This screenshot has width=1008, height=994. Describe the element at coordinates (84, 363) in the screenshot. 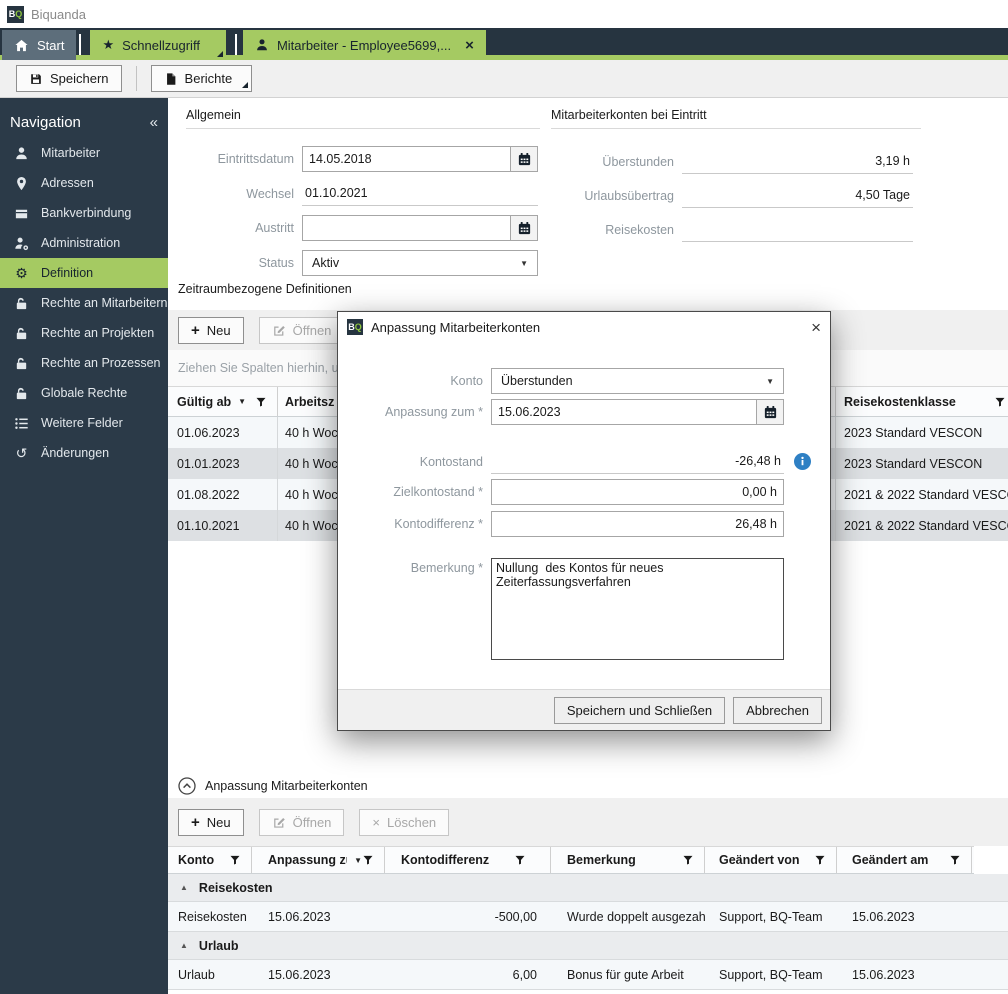

I see `sidebar-item-rechte-an-prozessen: Rechte an Prozessen` at that location.